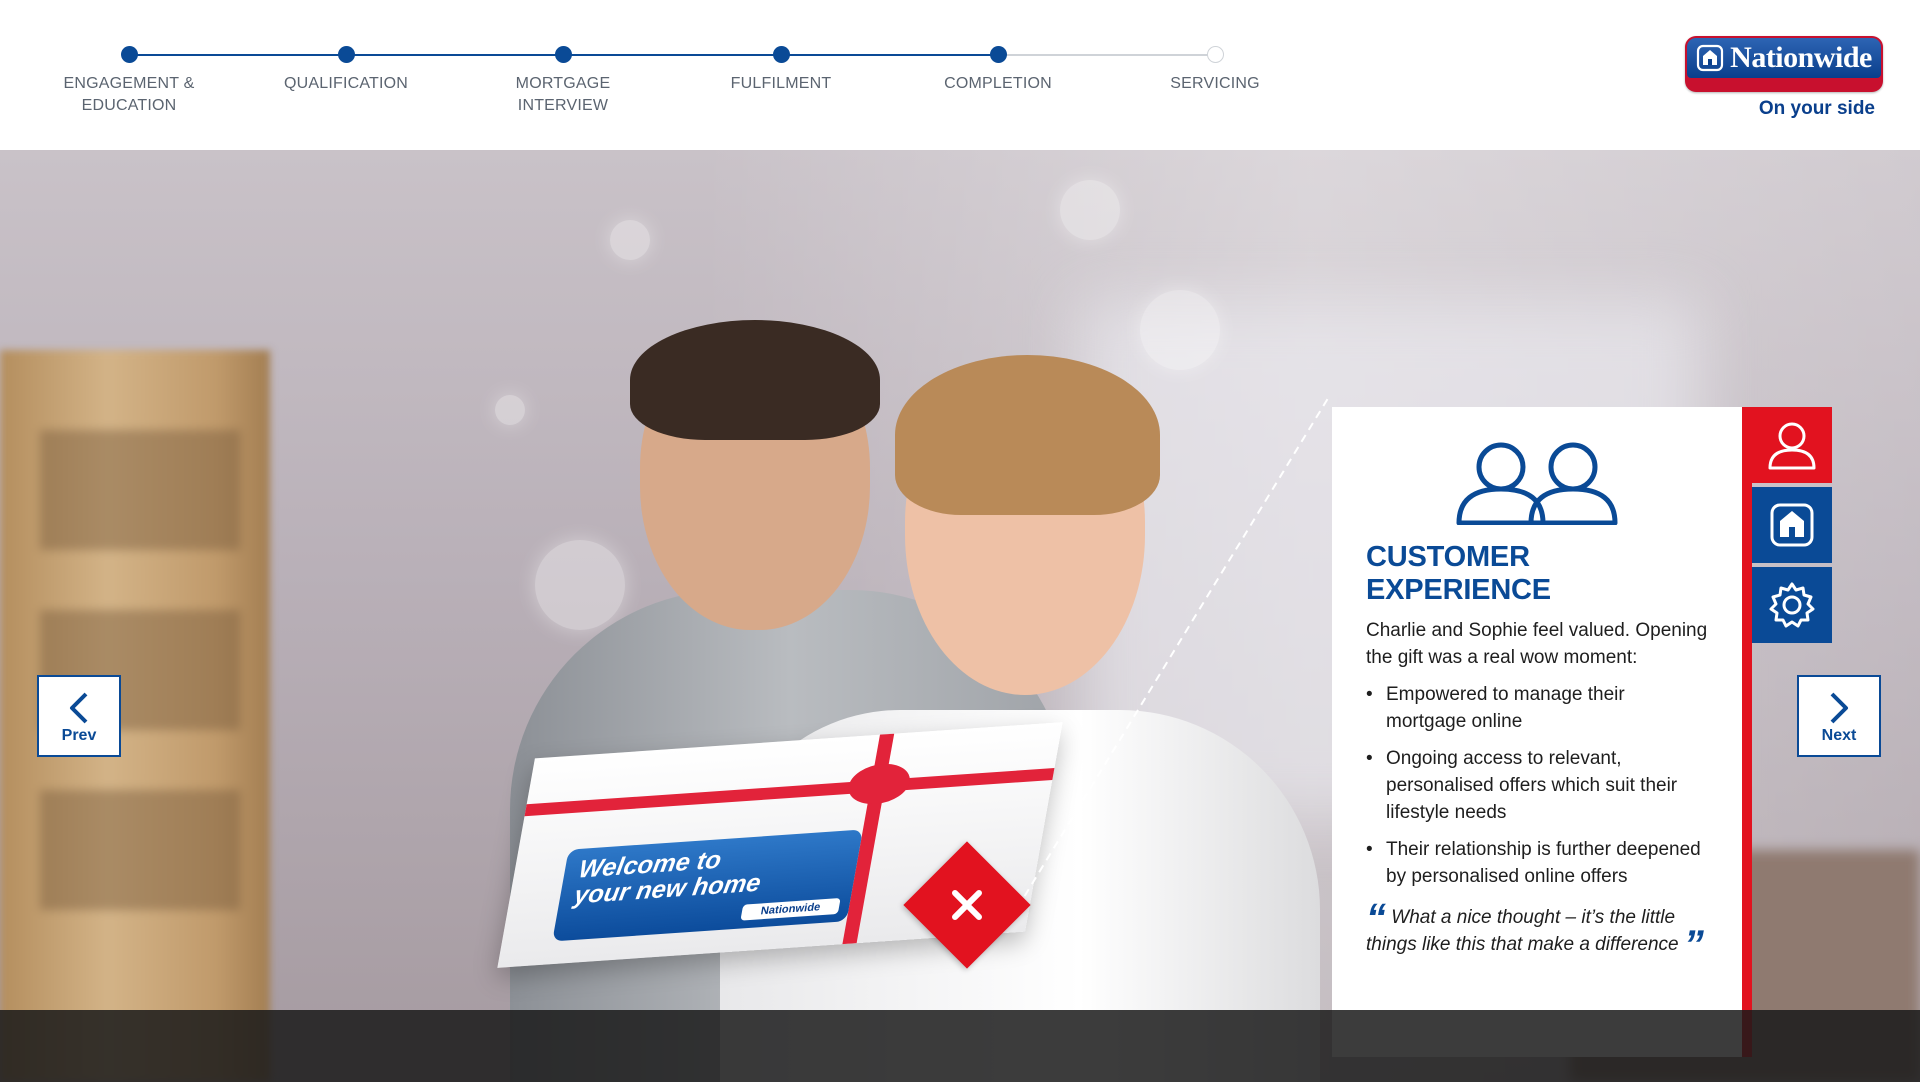 Image resolution: width=1920 pixels, height=1082 pixels. What do you see at coordinates (79, 708) in the screenshot?
I see `chevron-left-icon` at bounding box center [79, 708].